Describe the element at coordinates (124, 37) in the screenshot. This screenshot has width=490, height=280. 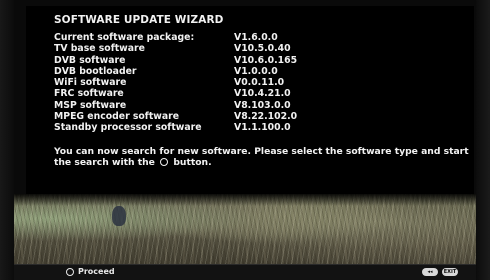
I see `version-label: Current software package:` at that location.